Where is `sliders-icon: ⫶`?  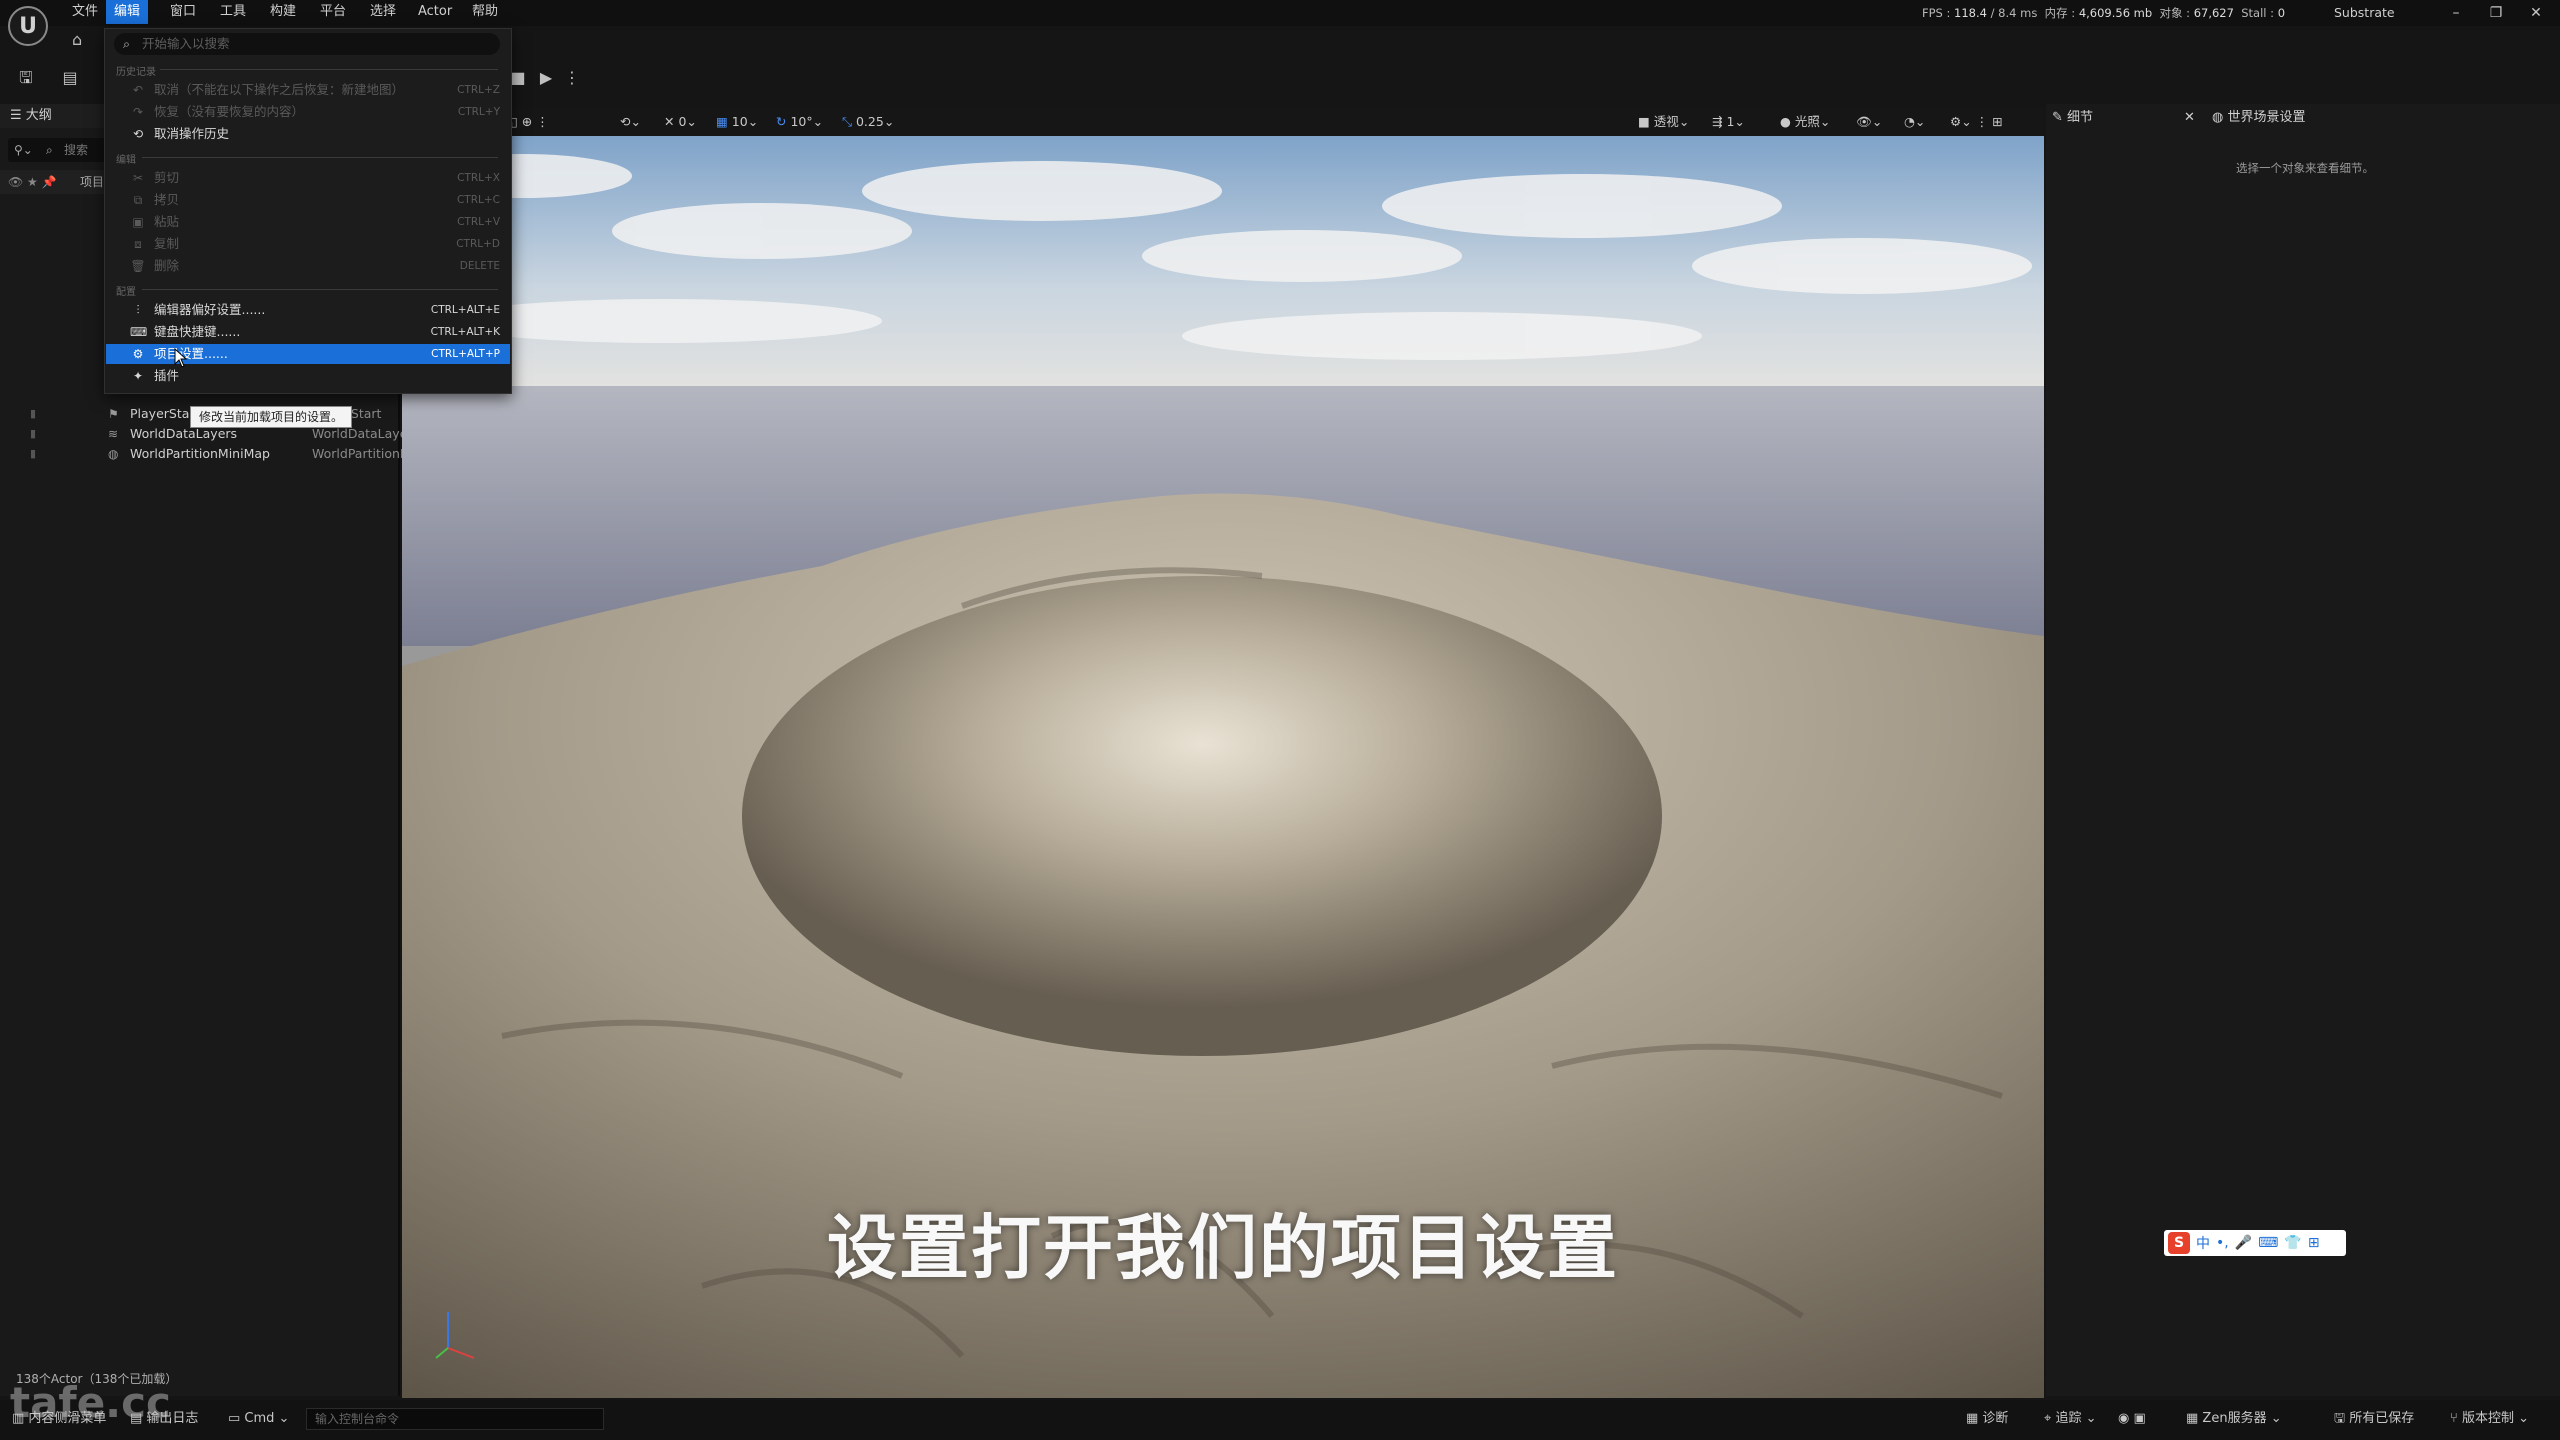 sliders-icon: ⫶ is located at coordinates (138, 310).